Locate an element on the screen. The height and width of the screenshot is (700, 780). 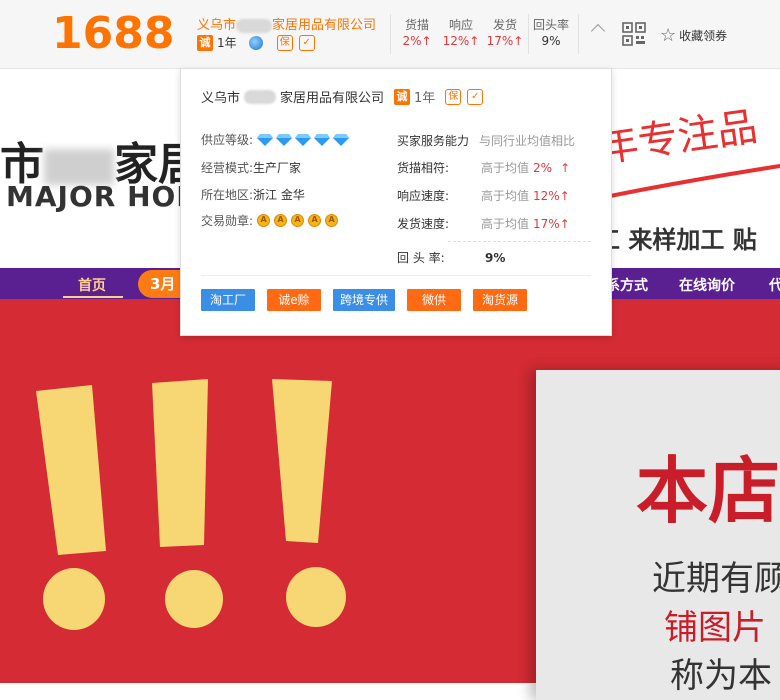
tag-weigong: 微供 is located at coordinates (434, 300).